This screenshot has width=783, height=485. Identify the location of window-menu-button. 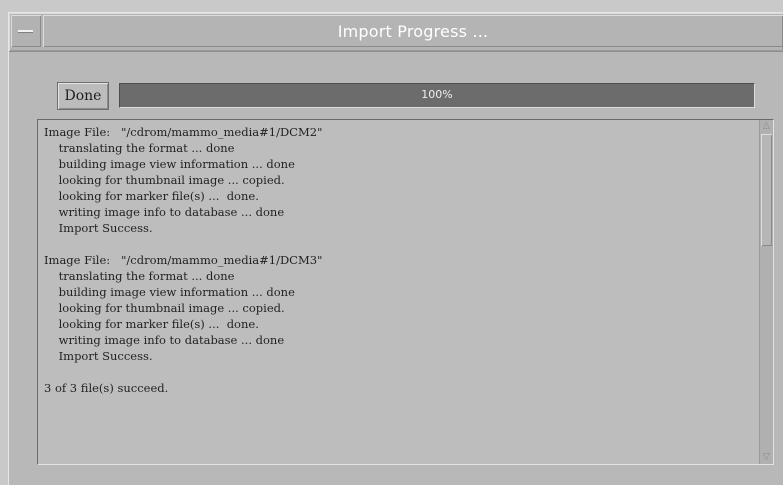
(26, 31).